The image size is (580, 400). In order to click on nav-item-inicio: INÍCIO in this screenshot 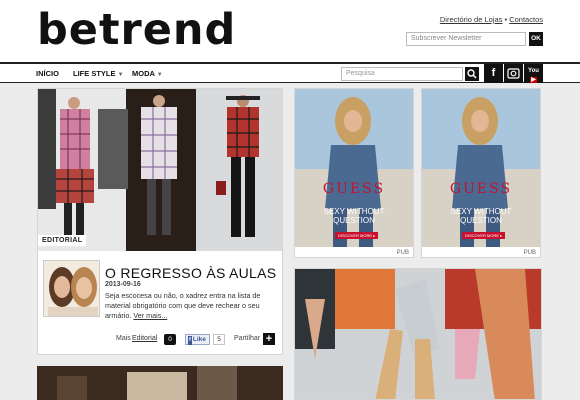, I will do `click(47, 73)`.